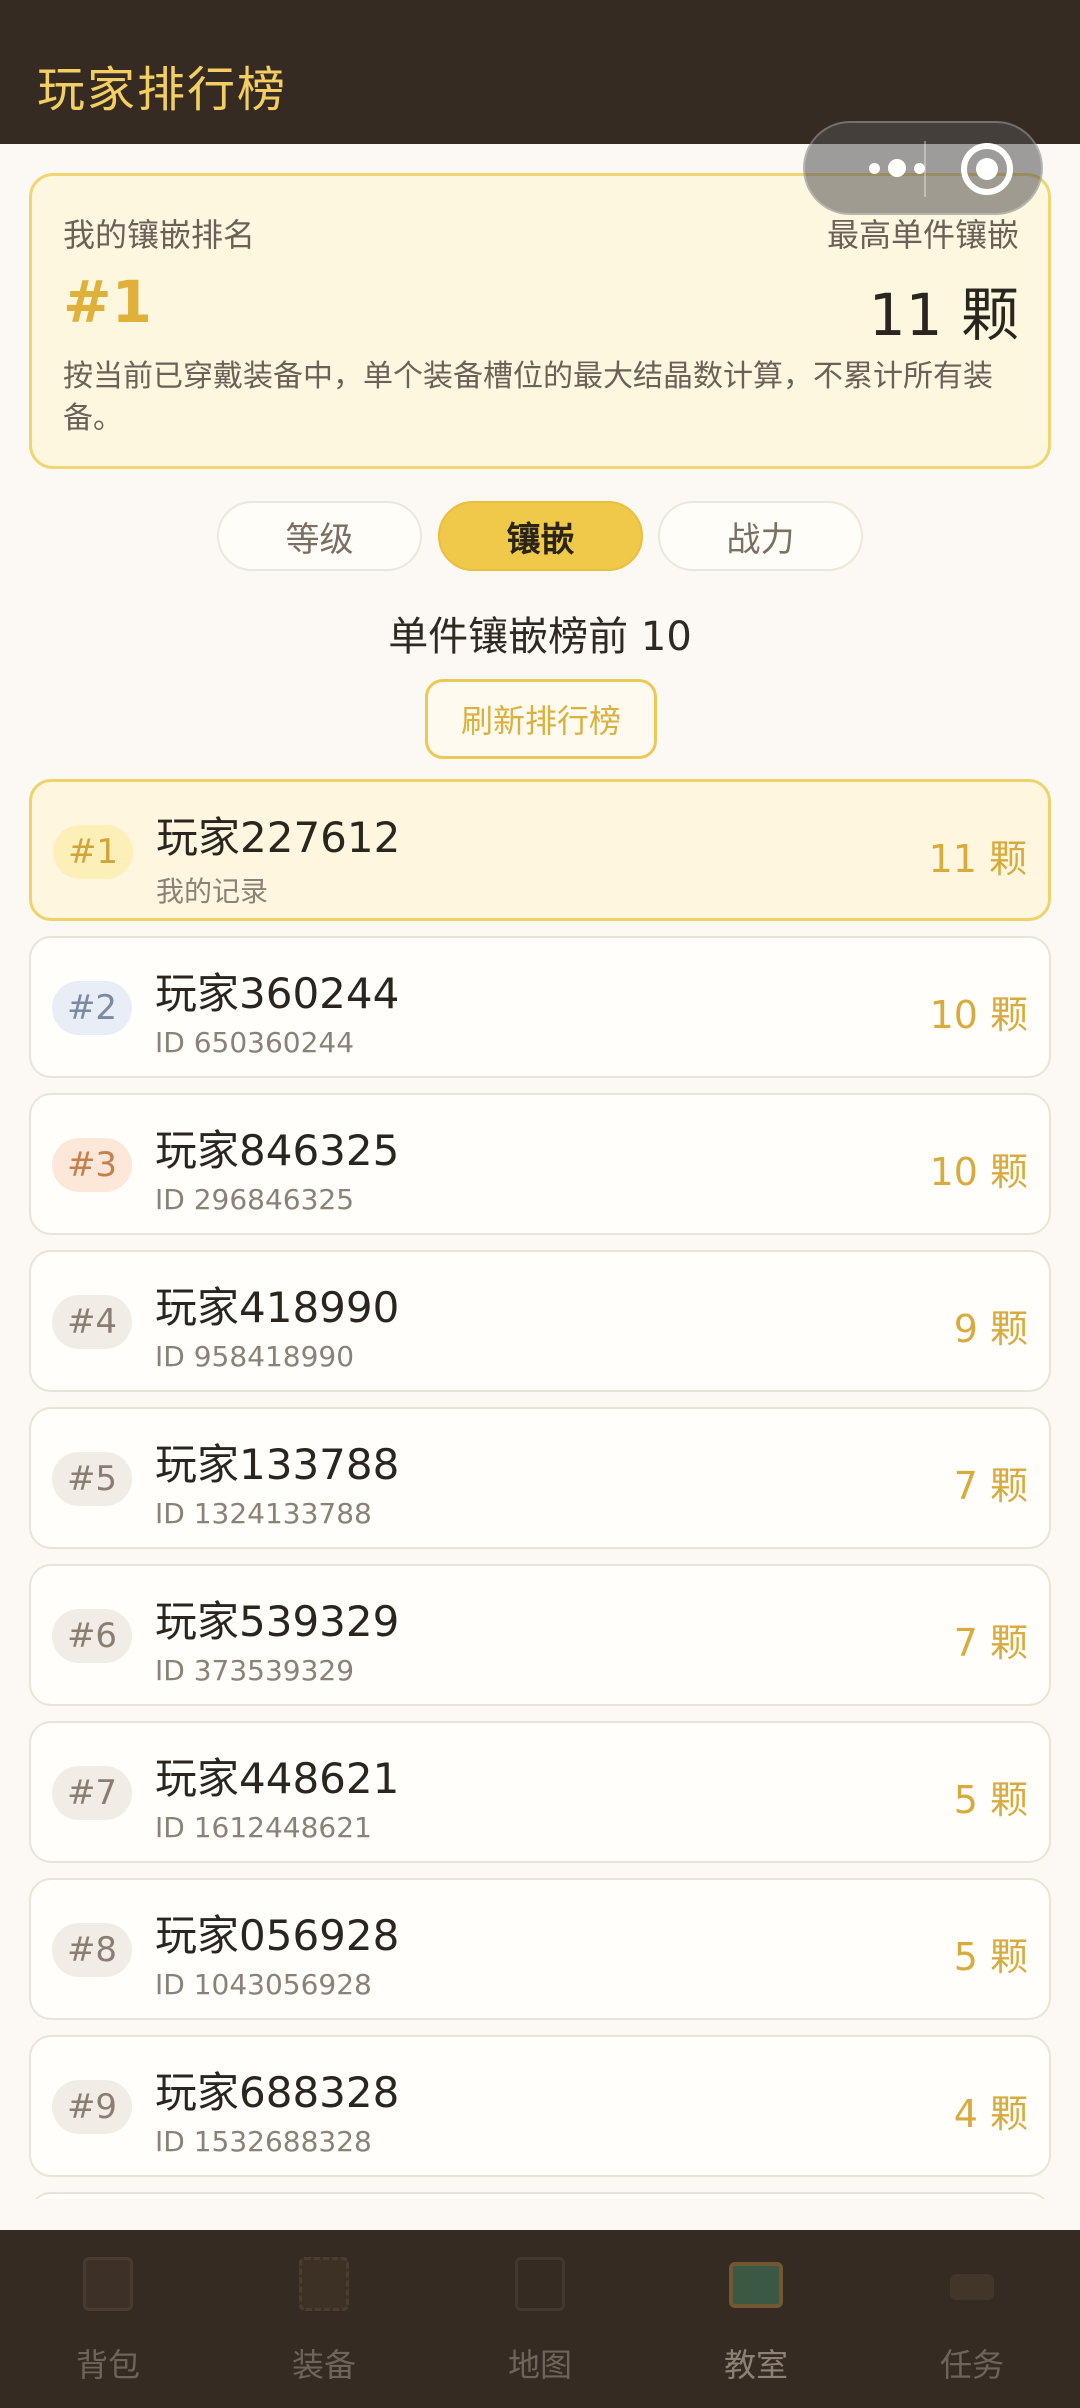 The width and height of the screenshot is (1080, 2408). What do you see at coordinates (277, 1150) in the screenshot?
I see `player-name: 玩家846325` at bounding box center [277, 1150].